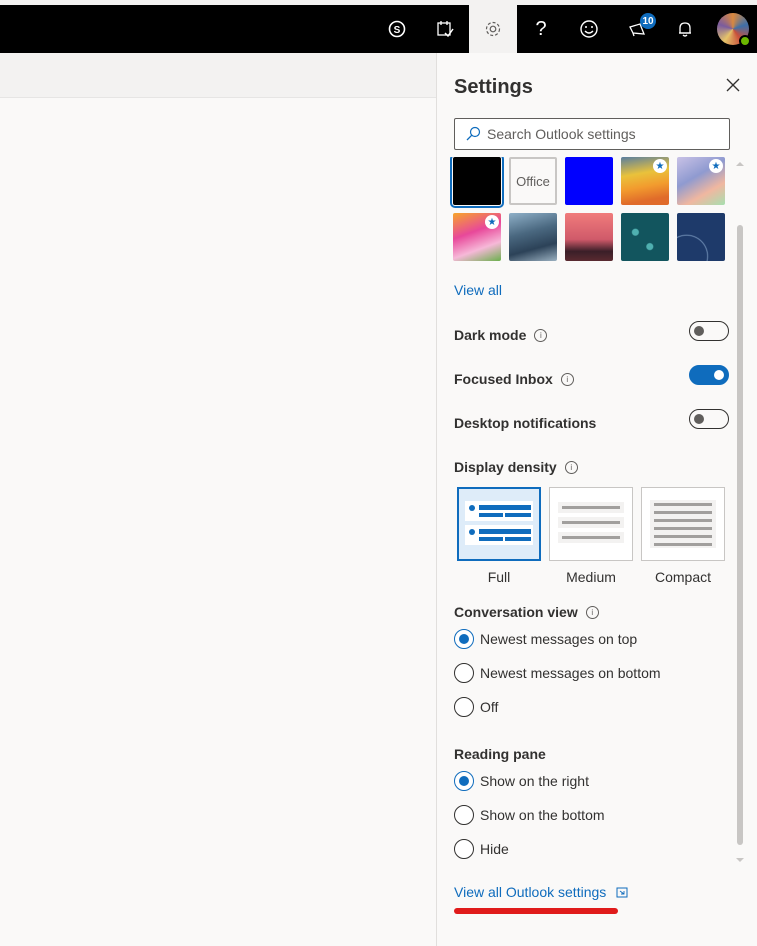 Image resolution: width=757 pixels, height=946 pixels. I want to click on red-underline-annotation, so click(536, 911).